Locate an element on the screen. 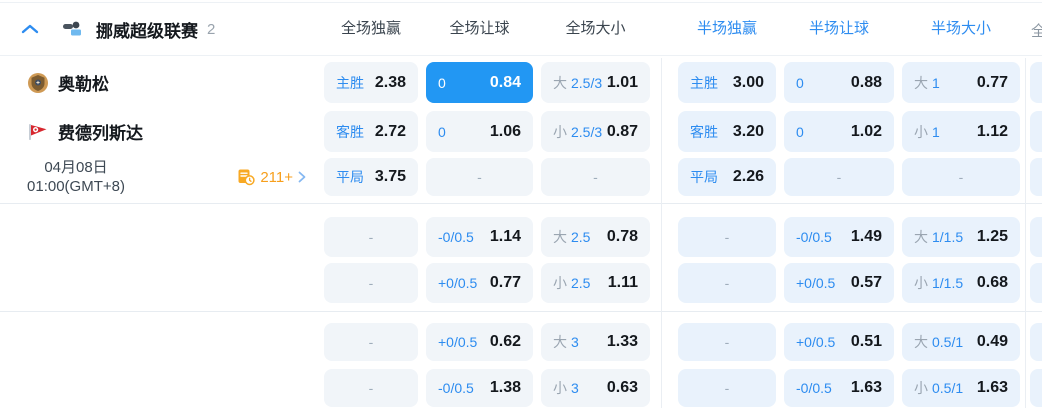 The width and height of the screenshot is (1042, 415). odds-value: 2.38 is located at coordinates (390, 82).